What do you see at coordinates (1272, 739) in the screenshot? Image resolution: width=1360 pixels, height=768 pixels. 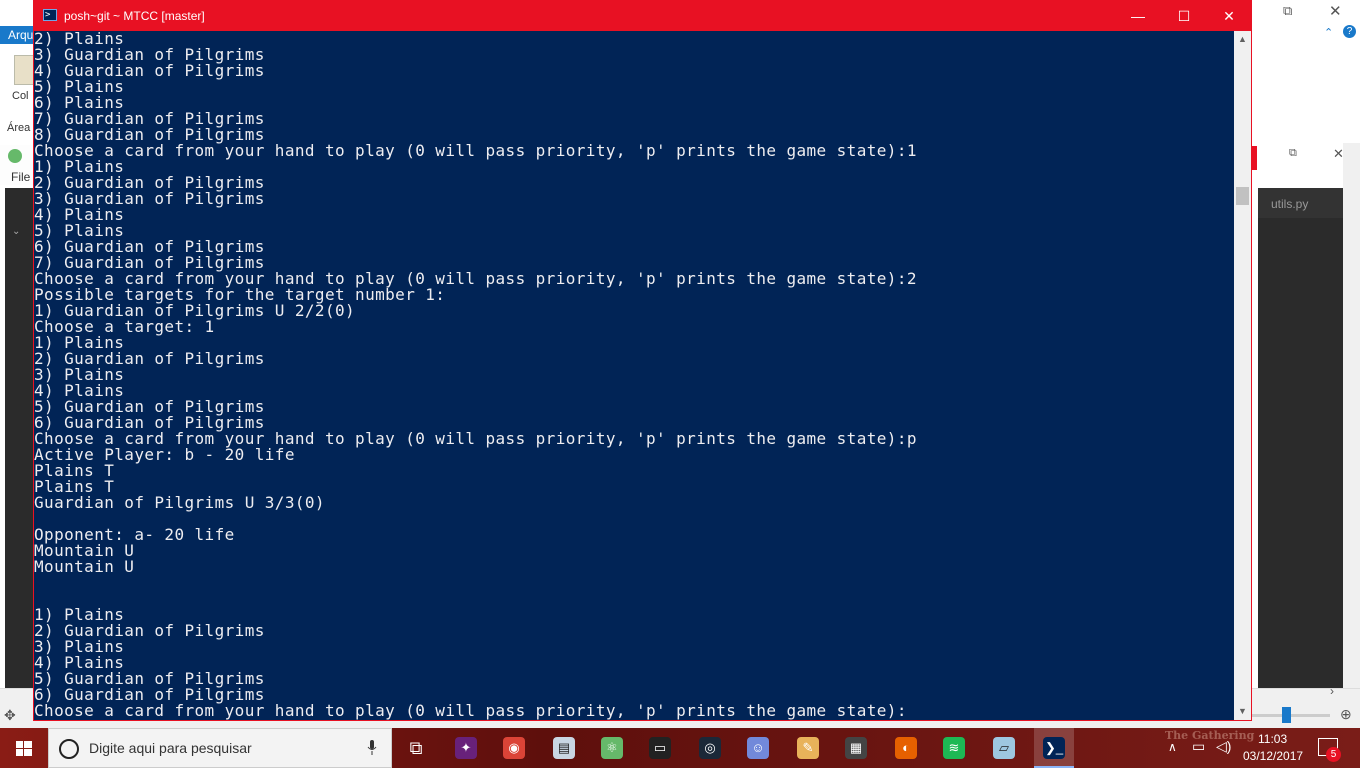 I see `clock-time: 11:03` at bounding box center [1272, 739].